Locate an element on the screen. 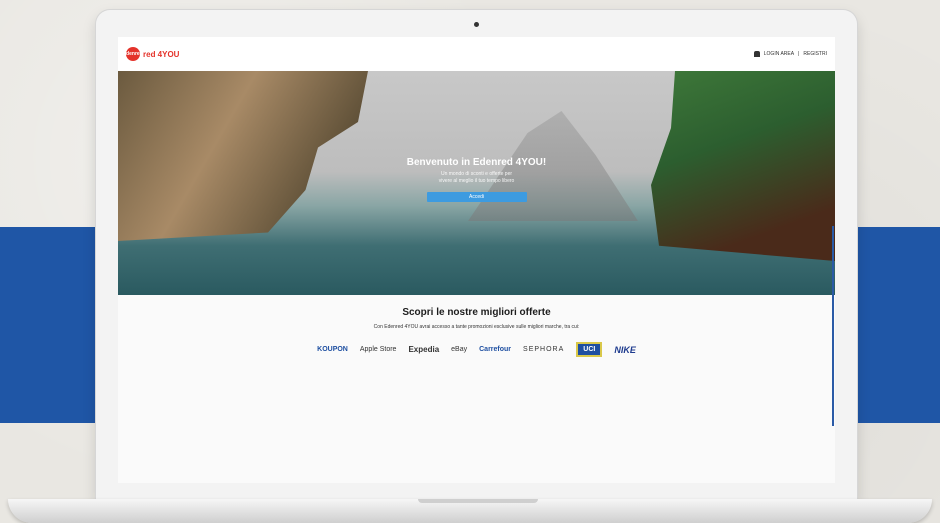 The height and width of the screenshot is (523, 940). edenred-logo-icon: edenred is located at coordinates (133, 54).